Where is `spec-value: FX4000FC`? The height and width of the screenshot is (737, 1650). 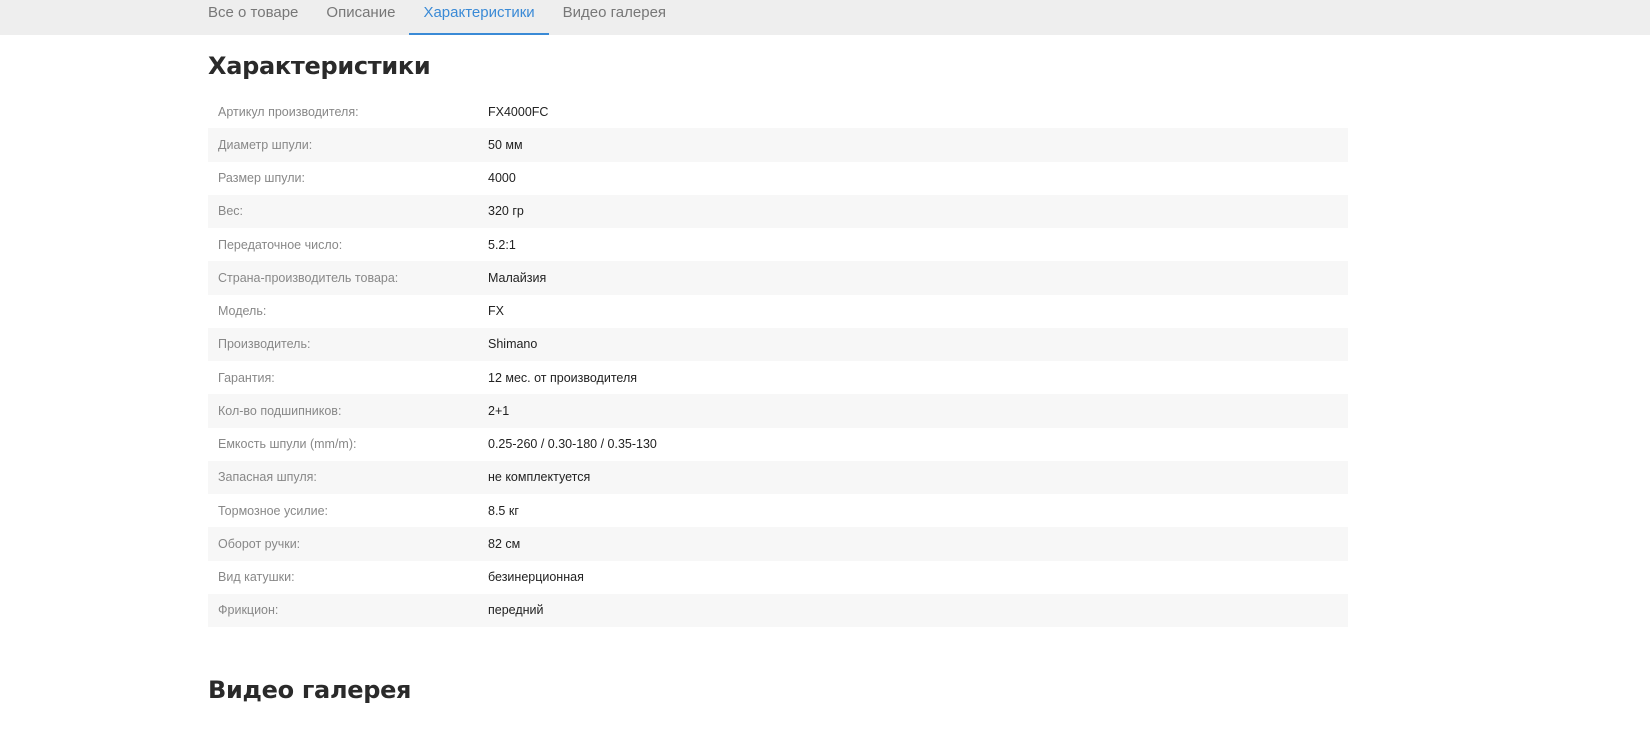 spec-value: FX4000FC is located at coordinates (518, 111).